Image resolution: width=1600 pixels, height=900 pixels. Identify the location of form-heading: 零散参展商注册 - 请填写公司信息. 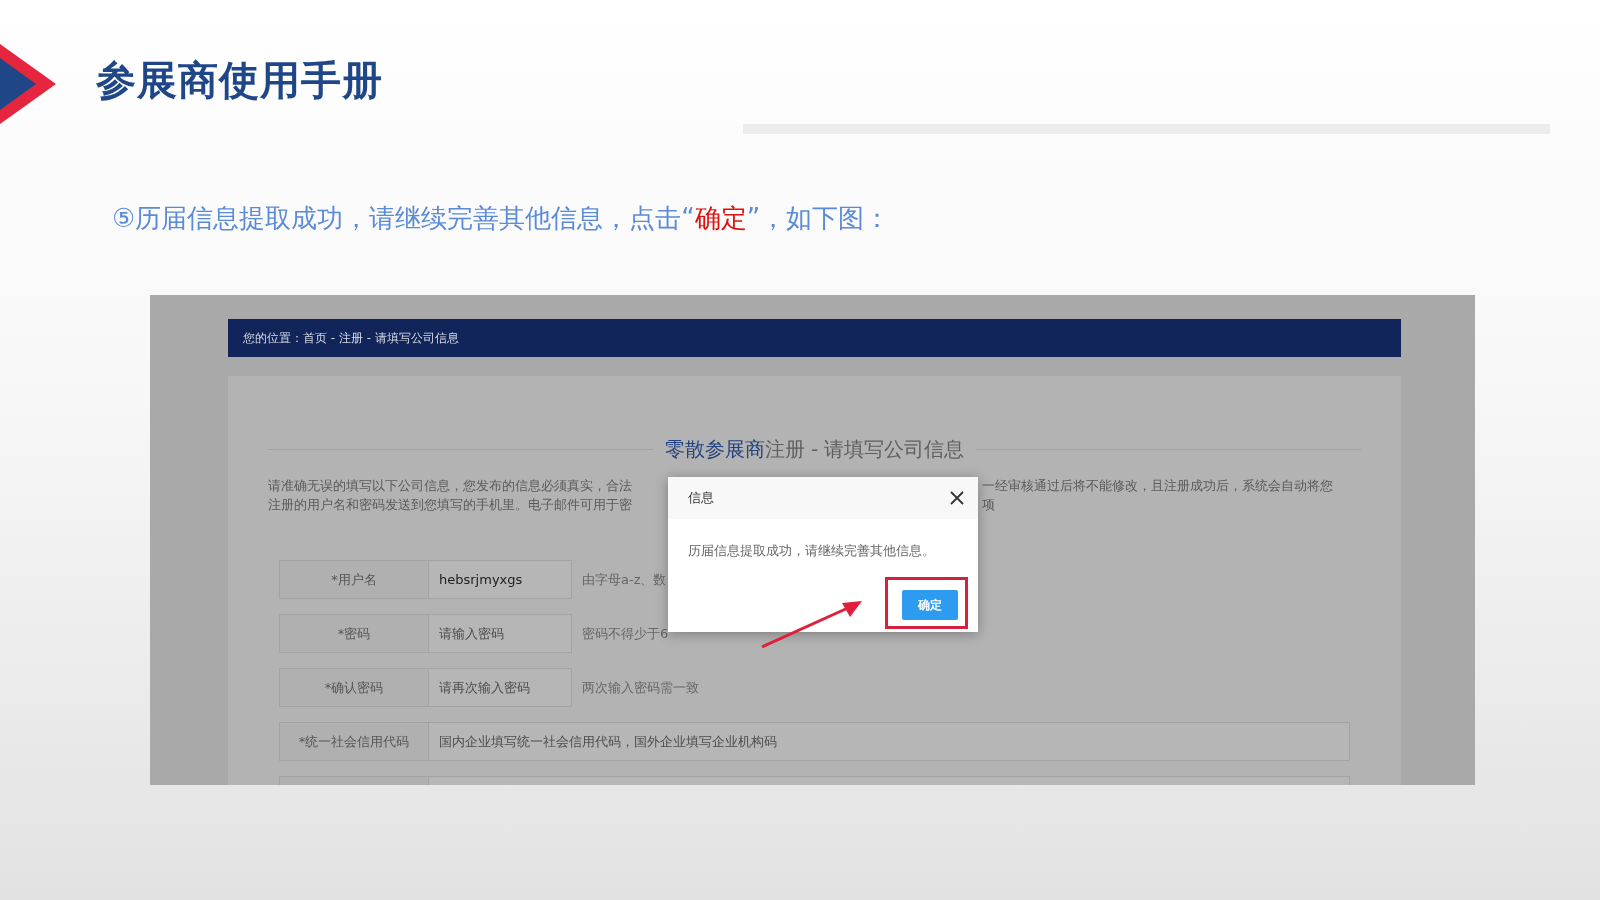
(814, 449).